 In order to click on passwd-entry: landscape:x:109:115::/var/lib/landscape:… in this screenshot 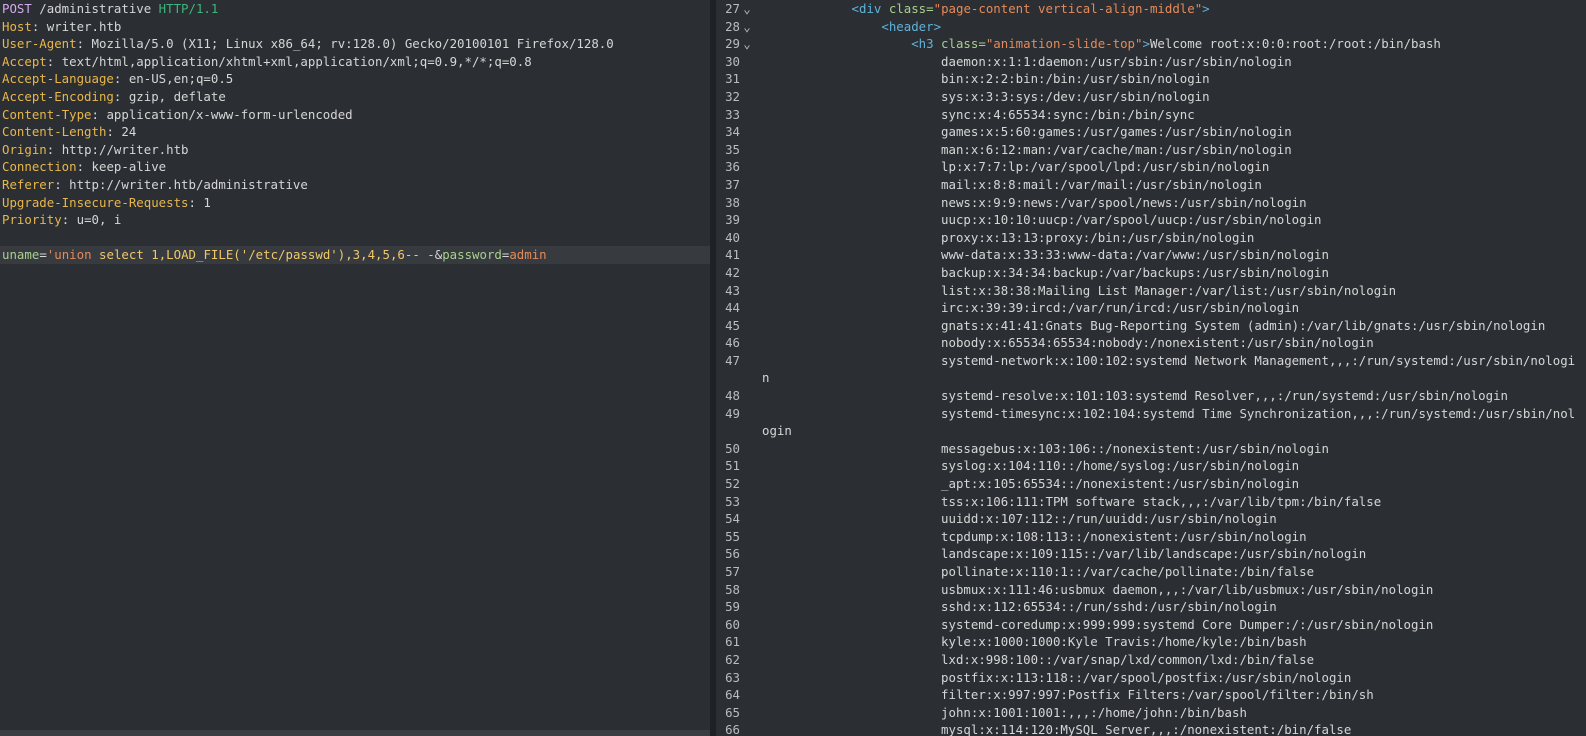, I will do `click(1154, 554)`.